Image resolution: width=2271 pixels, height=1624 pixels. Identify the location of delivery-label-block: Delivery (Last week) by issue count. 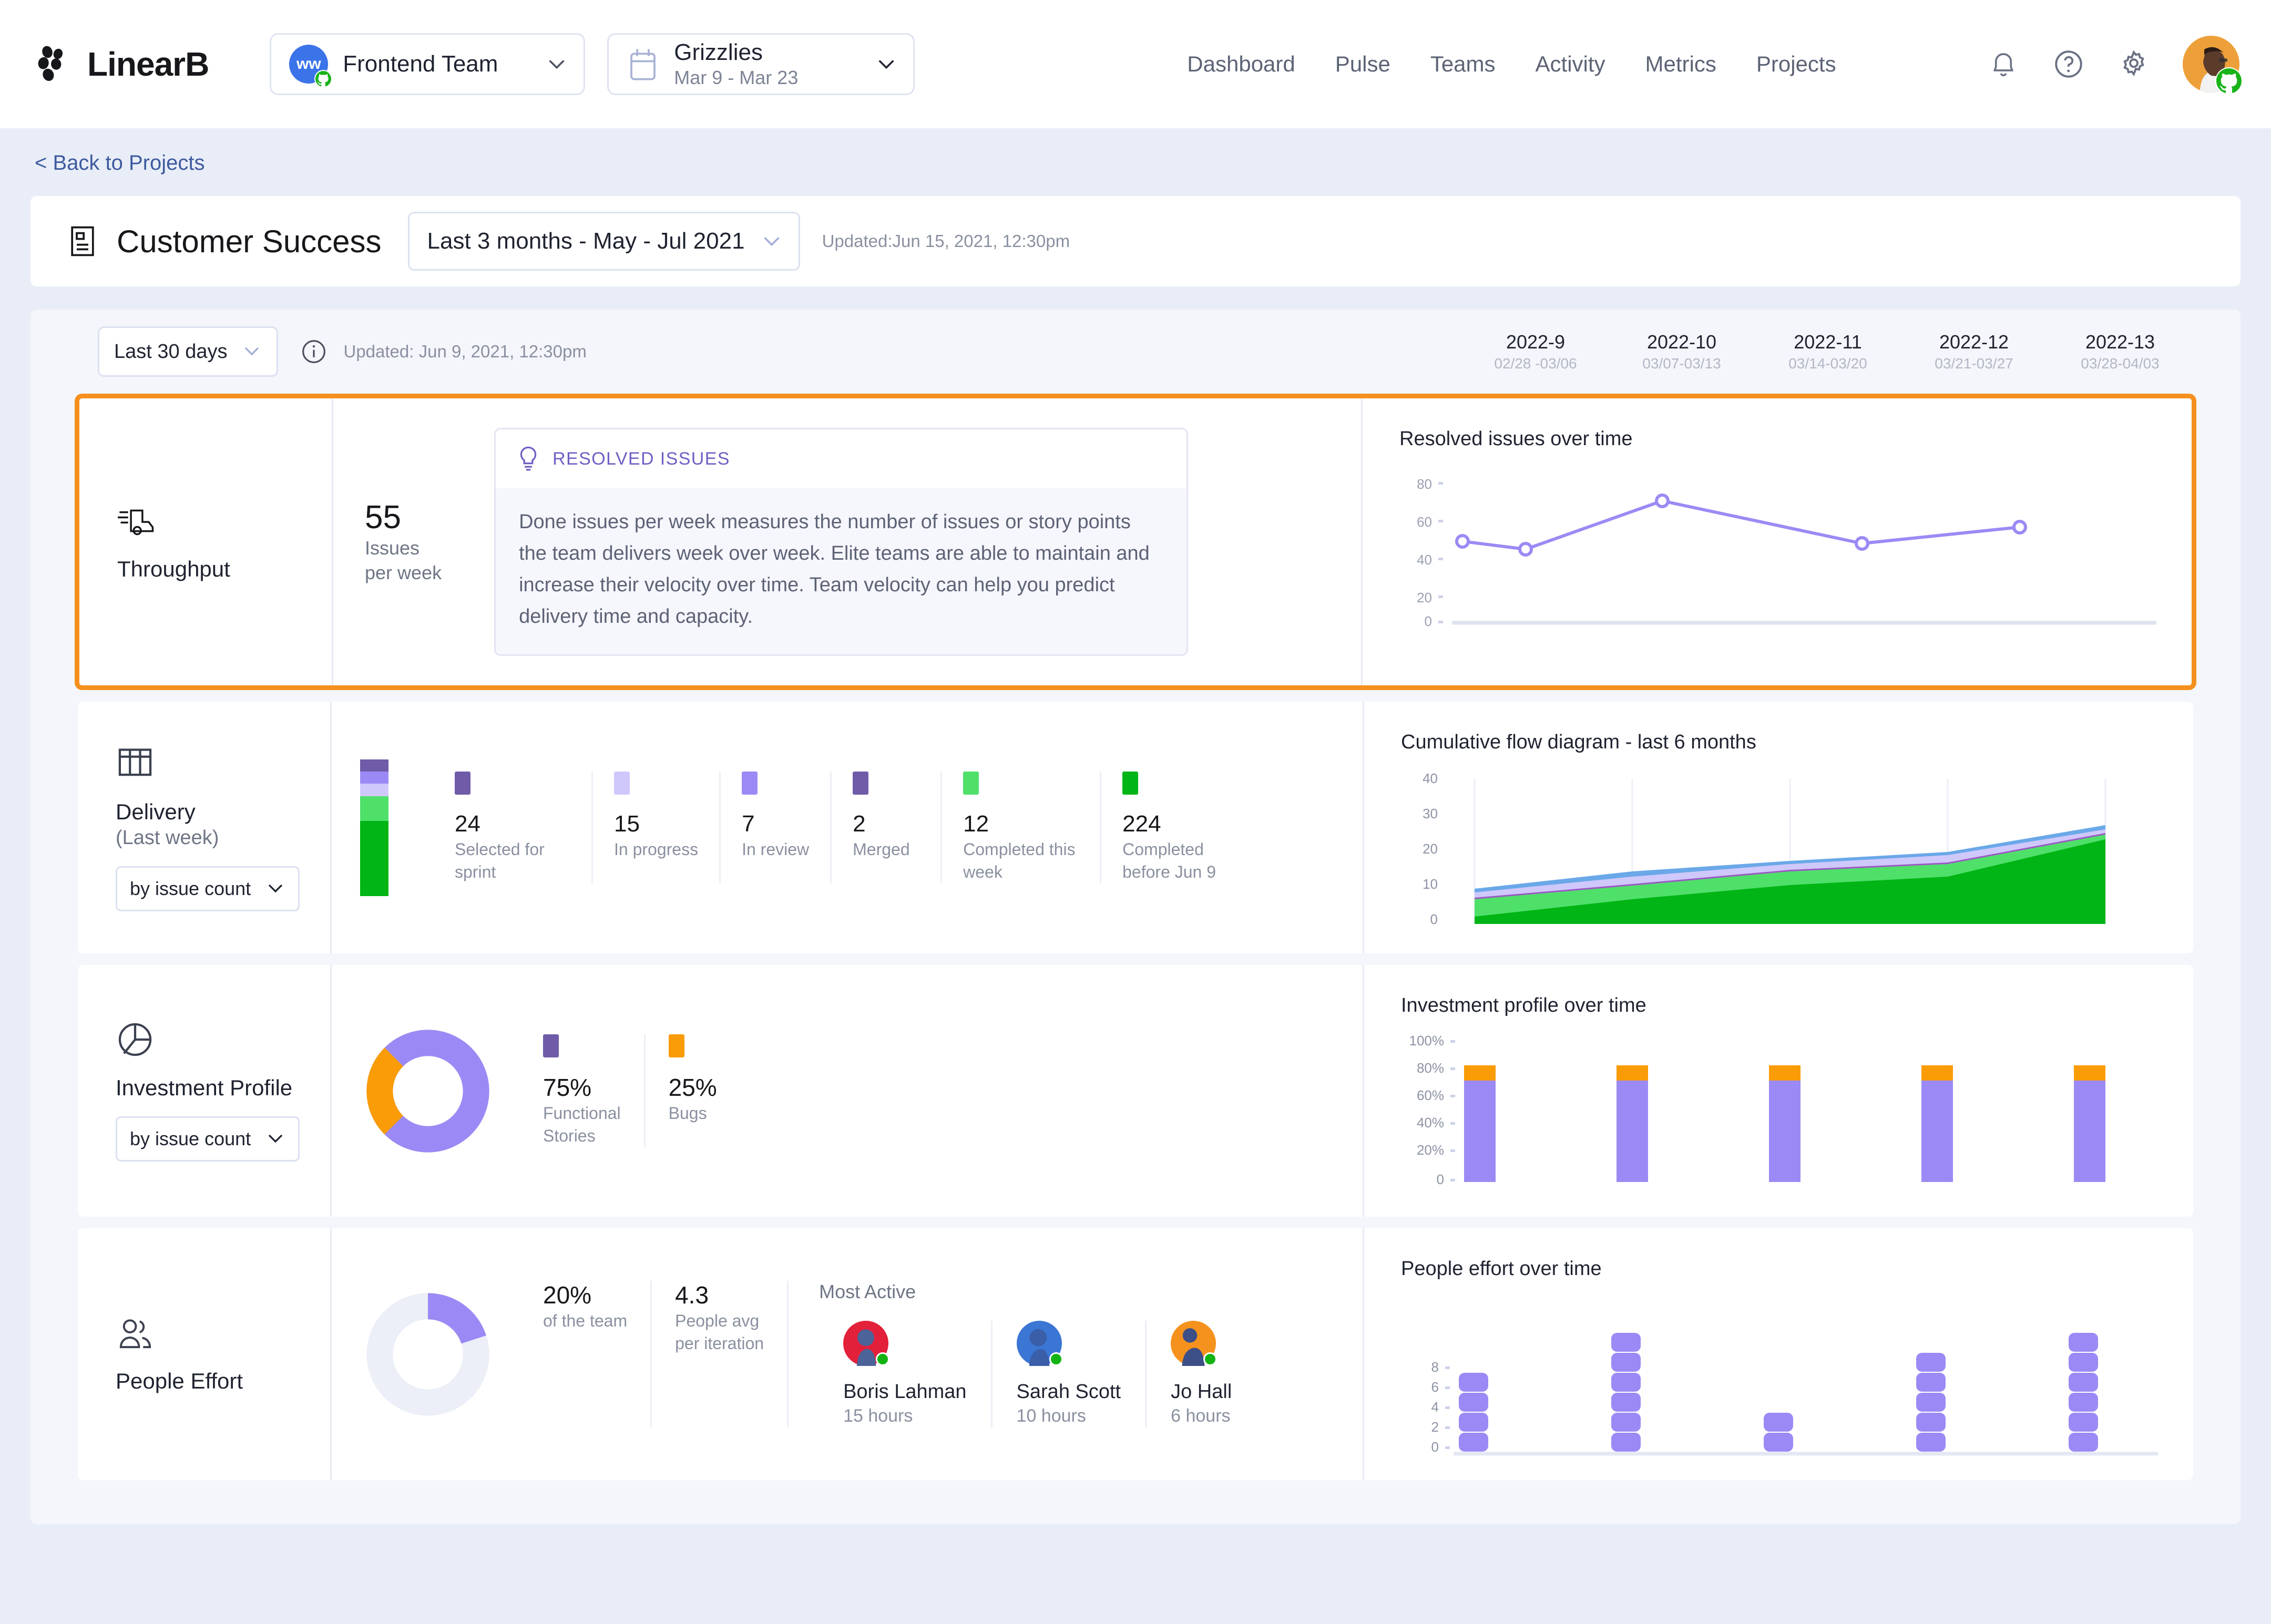
(204, 827).